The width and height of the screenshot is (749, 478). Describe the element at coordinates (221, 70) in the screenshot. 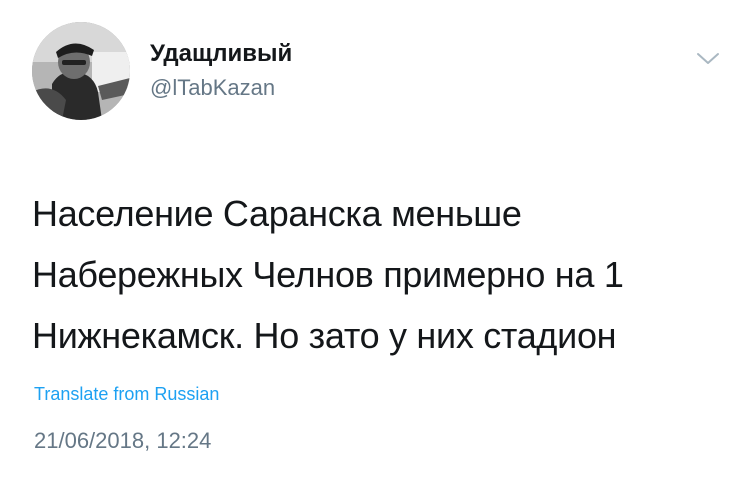

I see `author-block: Удащливый @lTabKazan` at that location.